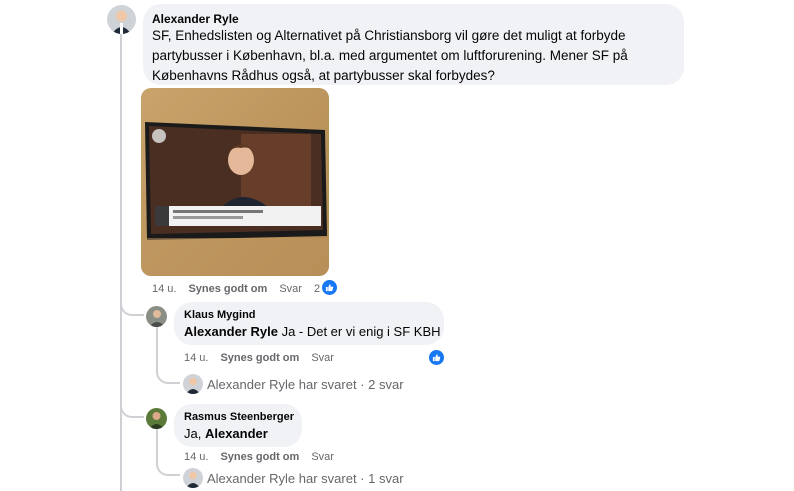 This screenshot has width=794, height=491. I want to click on view-replies-link: Alexander Ryle har svaret · 1 svar, so click(305, 478).